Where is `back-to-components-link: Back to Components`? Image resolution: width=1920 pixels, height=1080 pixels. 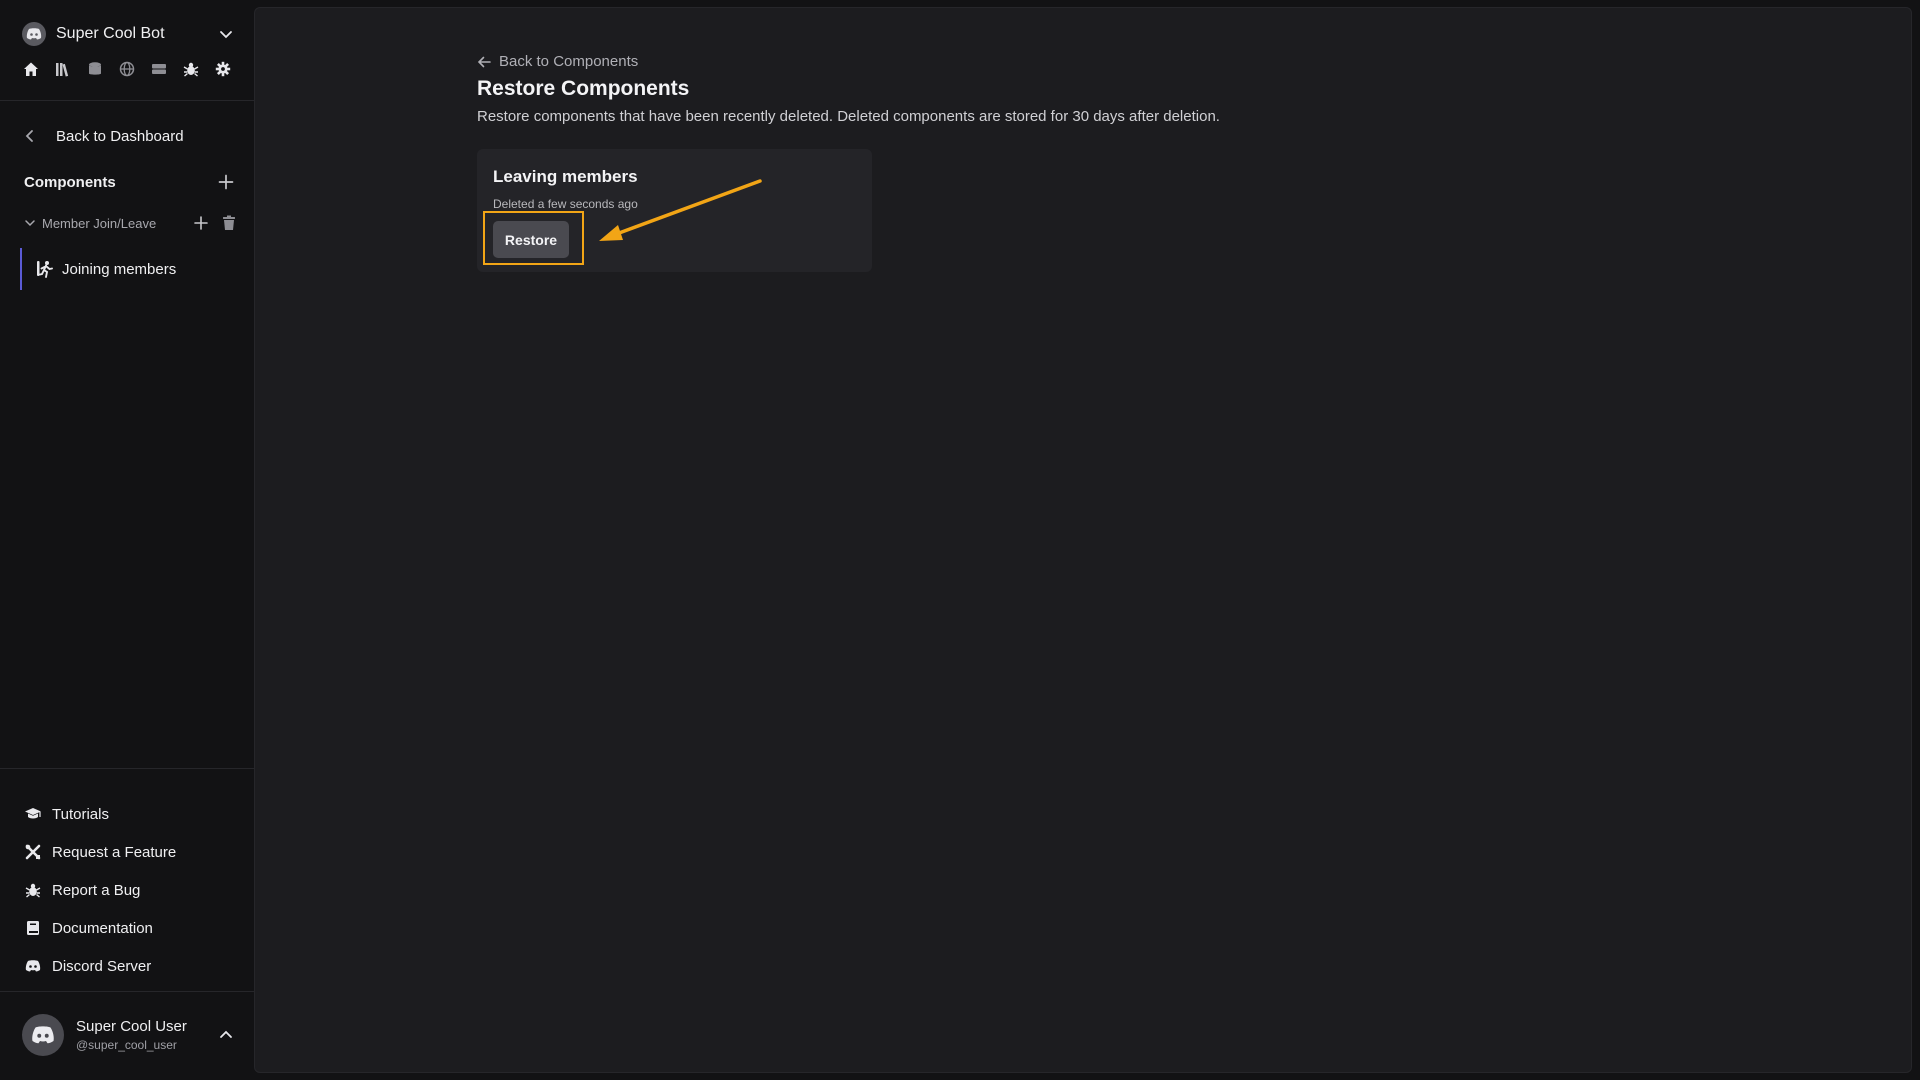
back-to-components-link: Back to Components is located at coordinates (557, 61).